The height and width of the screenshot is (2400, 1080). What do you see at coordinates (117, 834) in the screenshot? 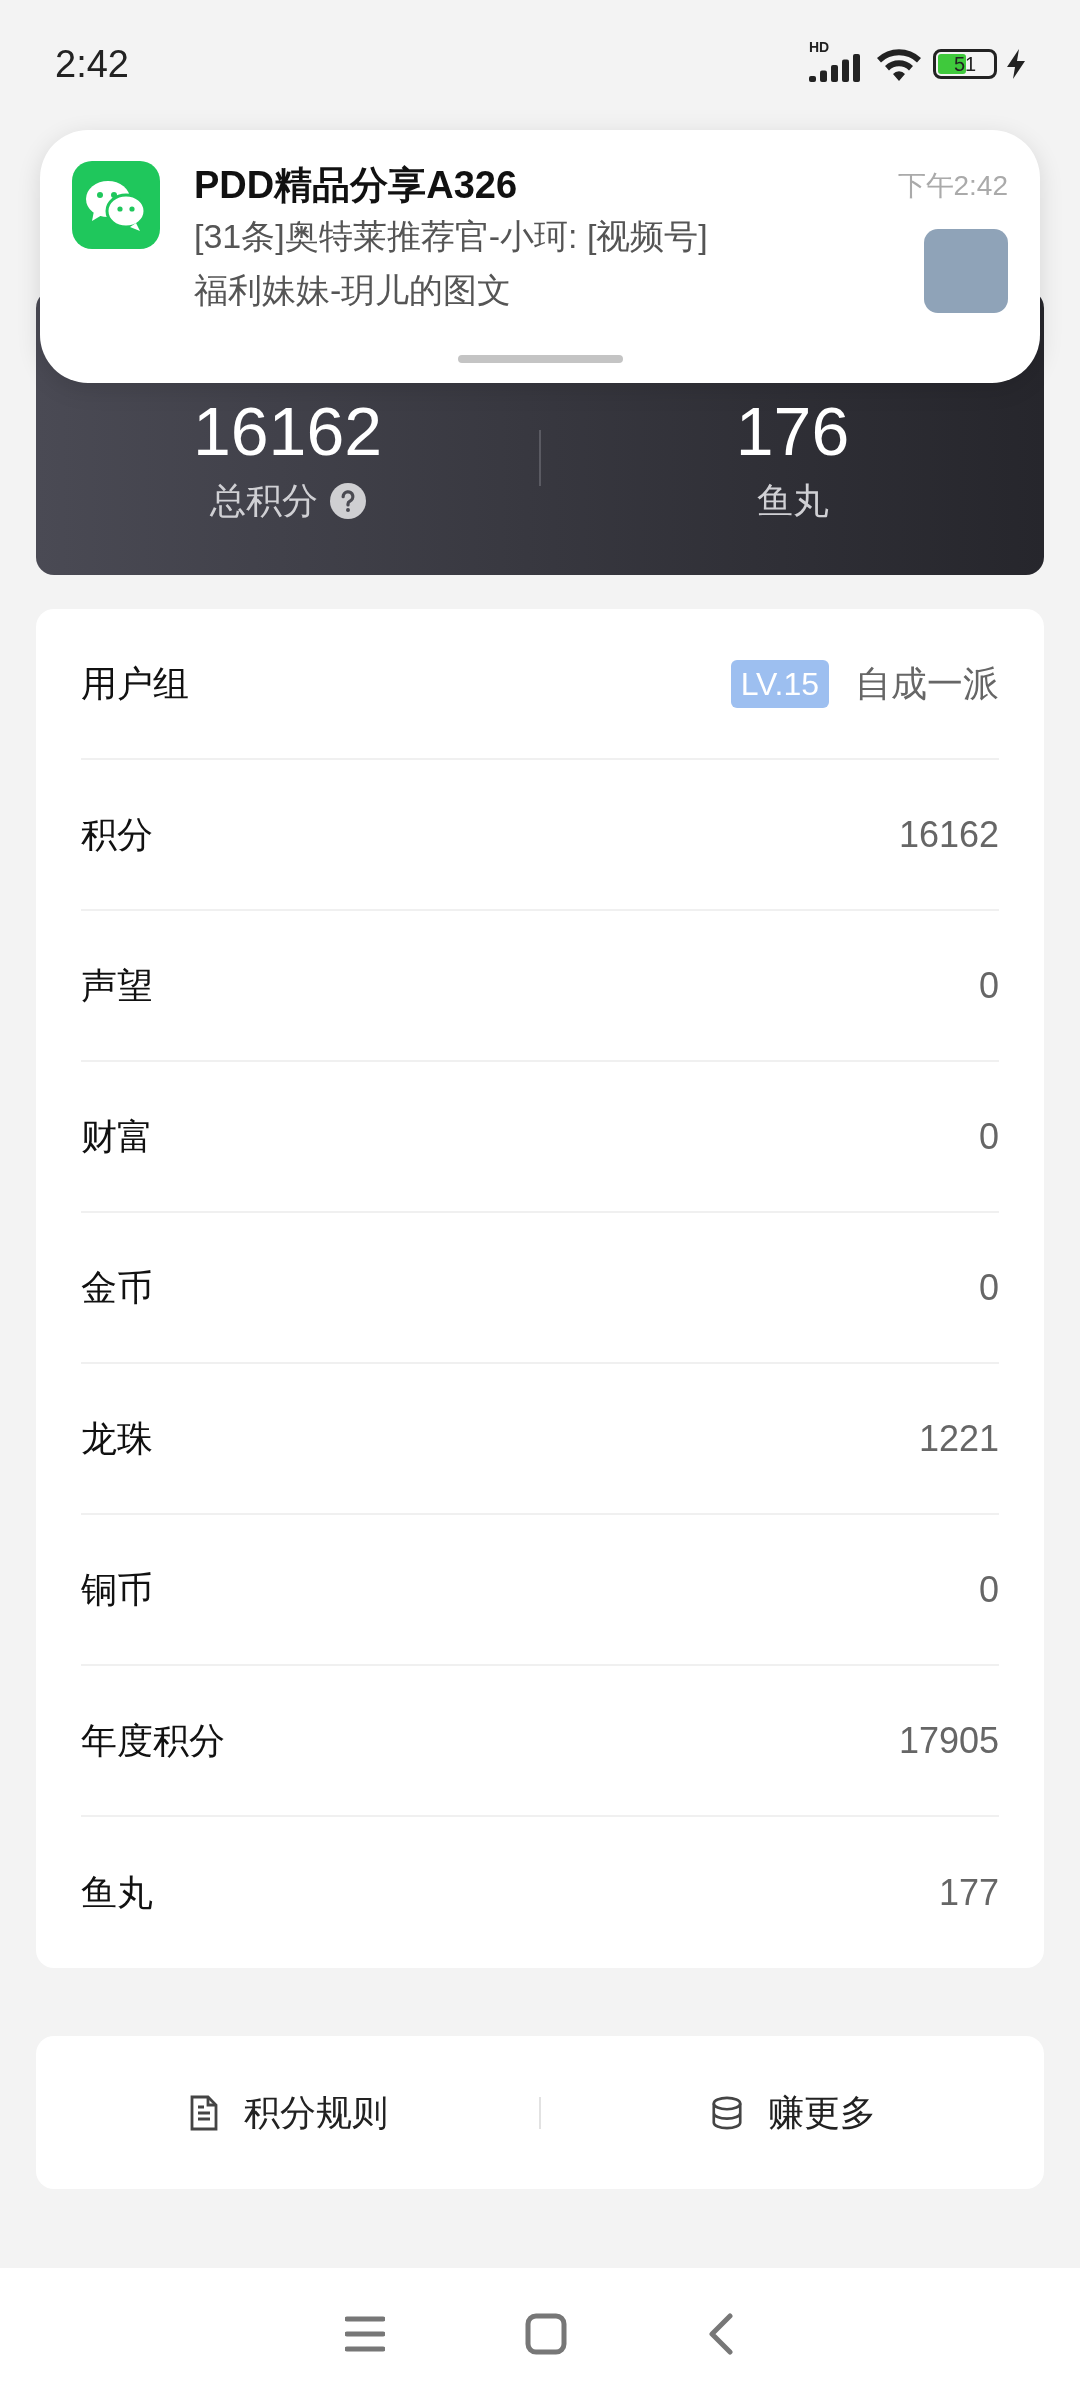
I see `row-label: 积分` at bounding box center [117, 834].